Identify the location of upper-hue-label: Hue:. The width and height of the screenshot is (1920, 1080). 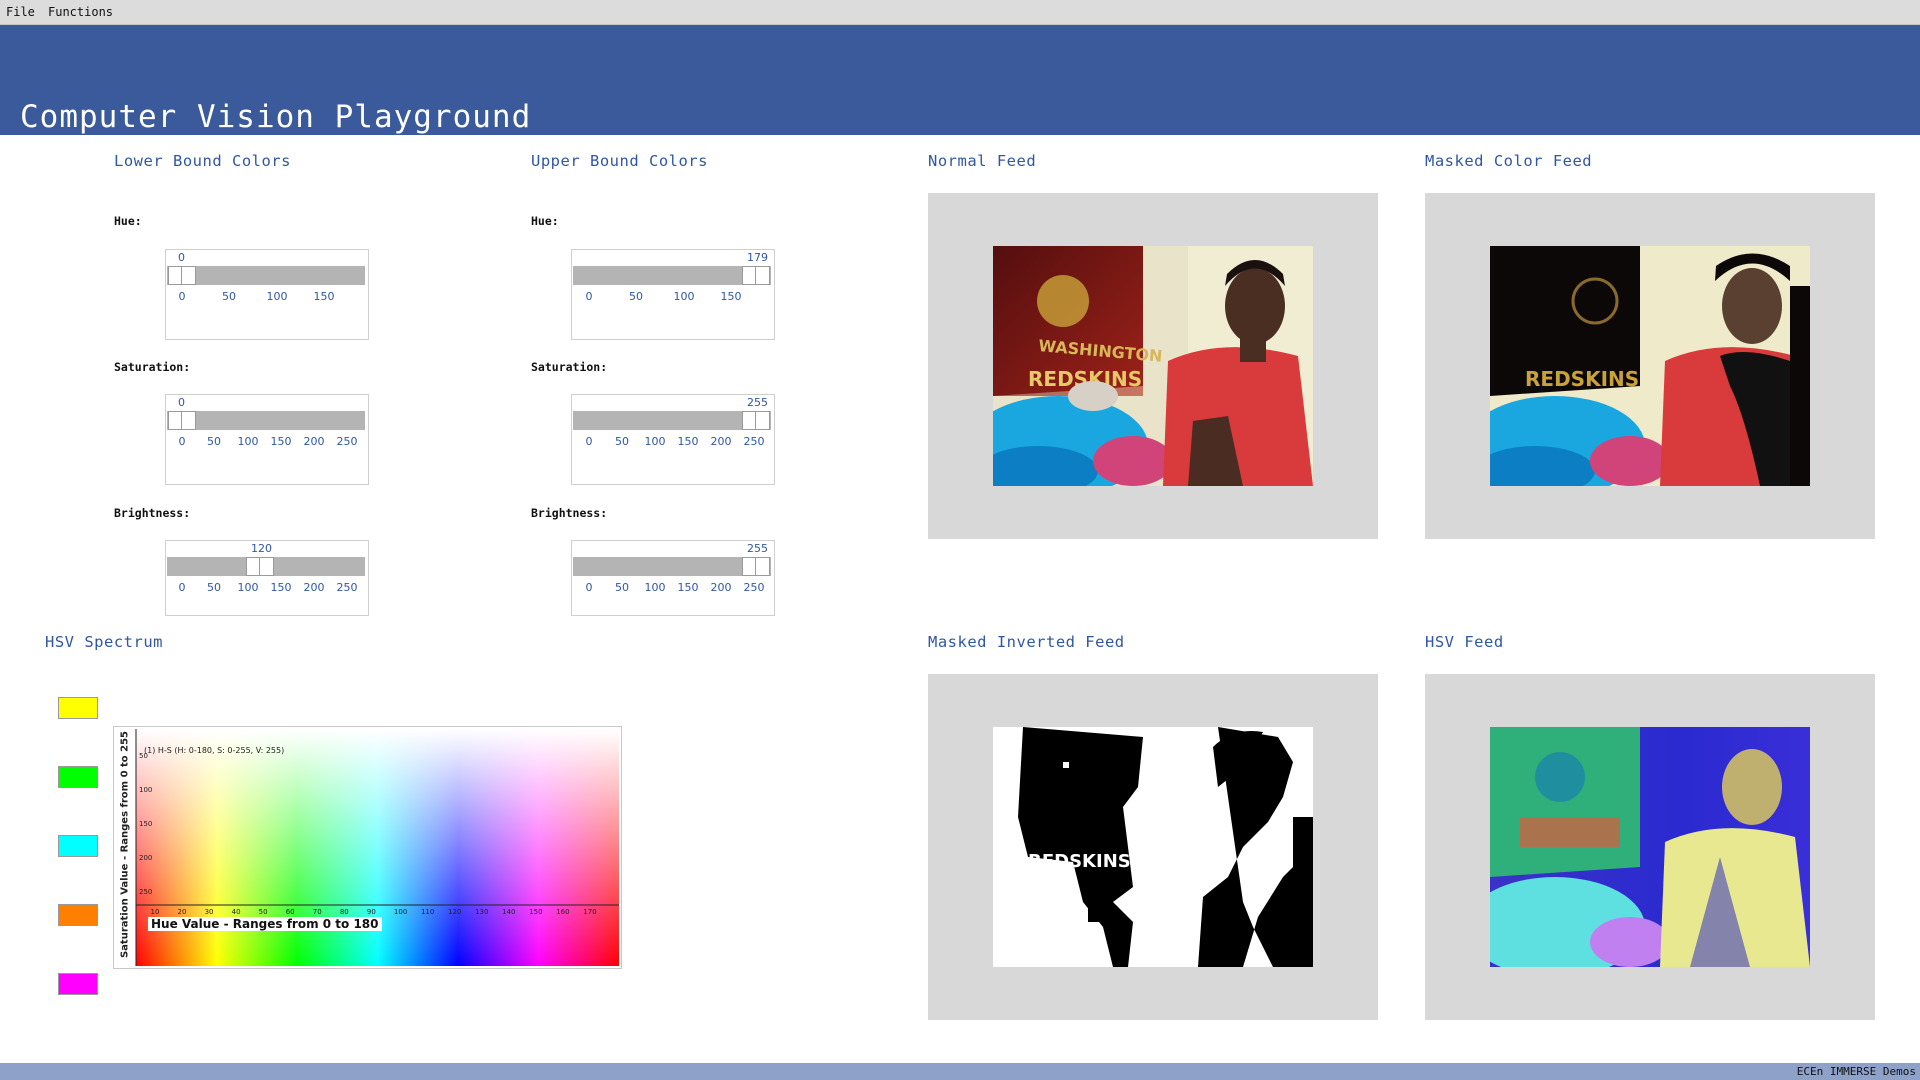
(545, 221).